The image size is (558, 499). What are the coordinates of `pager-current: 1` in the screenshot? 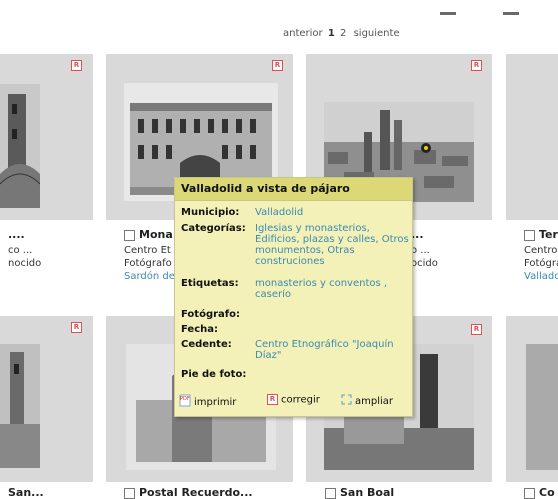 It's located at (331, 33).